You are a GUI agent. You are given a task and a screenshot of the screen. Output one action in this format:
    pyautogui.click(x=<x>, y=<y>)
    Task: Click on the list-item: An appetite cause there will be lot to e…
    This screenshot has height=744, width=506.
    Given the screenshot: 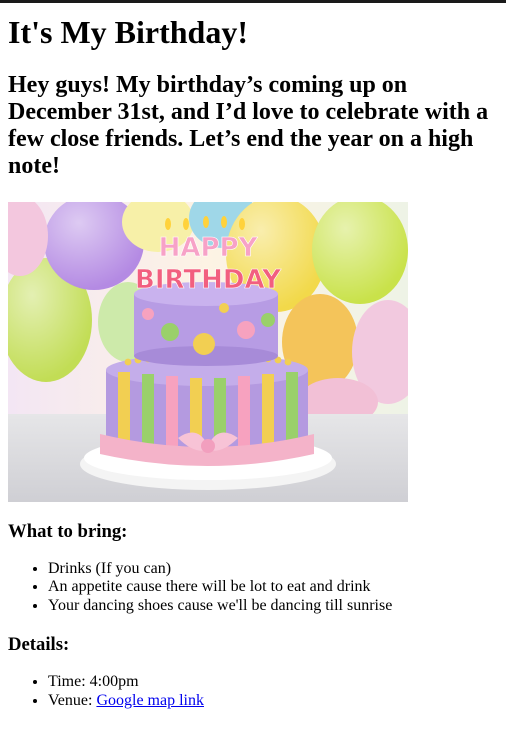 What is the action you would take?
    pyautogui.click(x=273, y=587)
    